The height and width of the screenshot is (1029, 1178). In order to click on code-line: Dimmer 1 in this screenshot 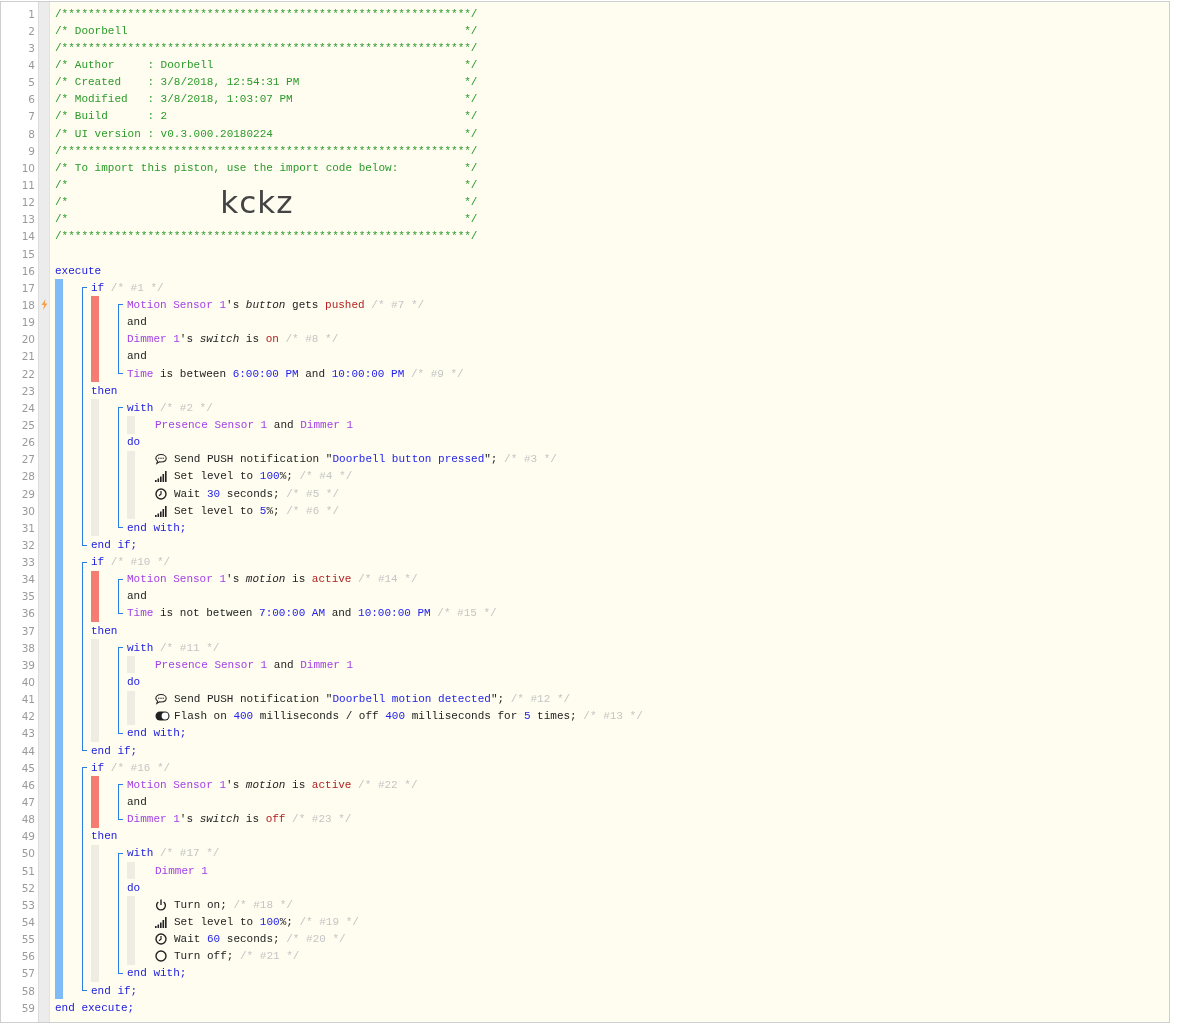, I will do `click(181, 870)`.